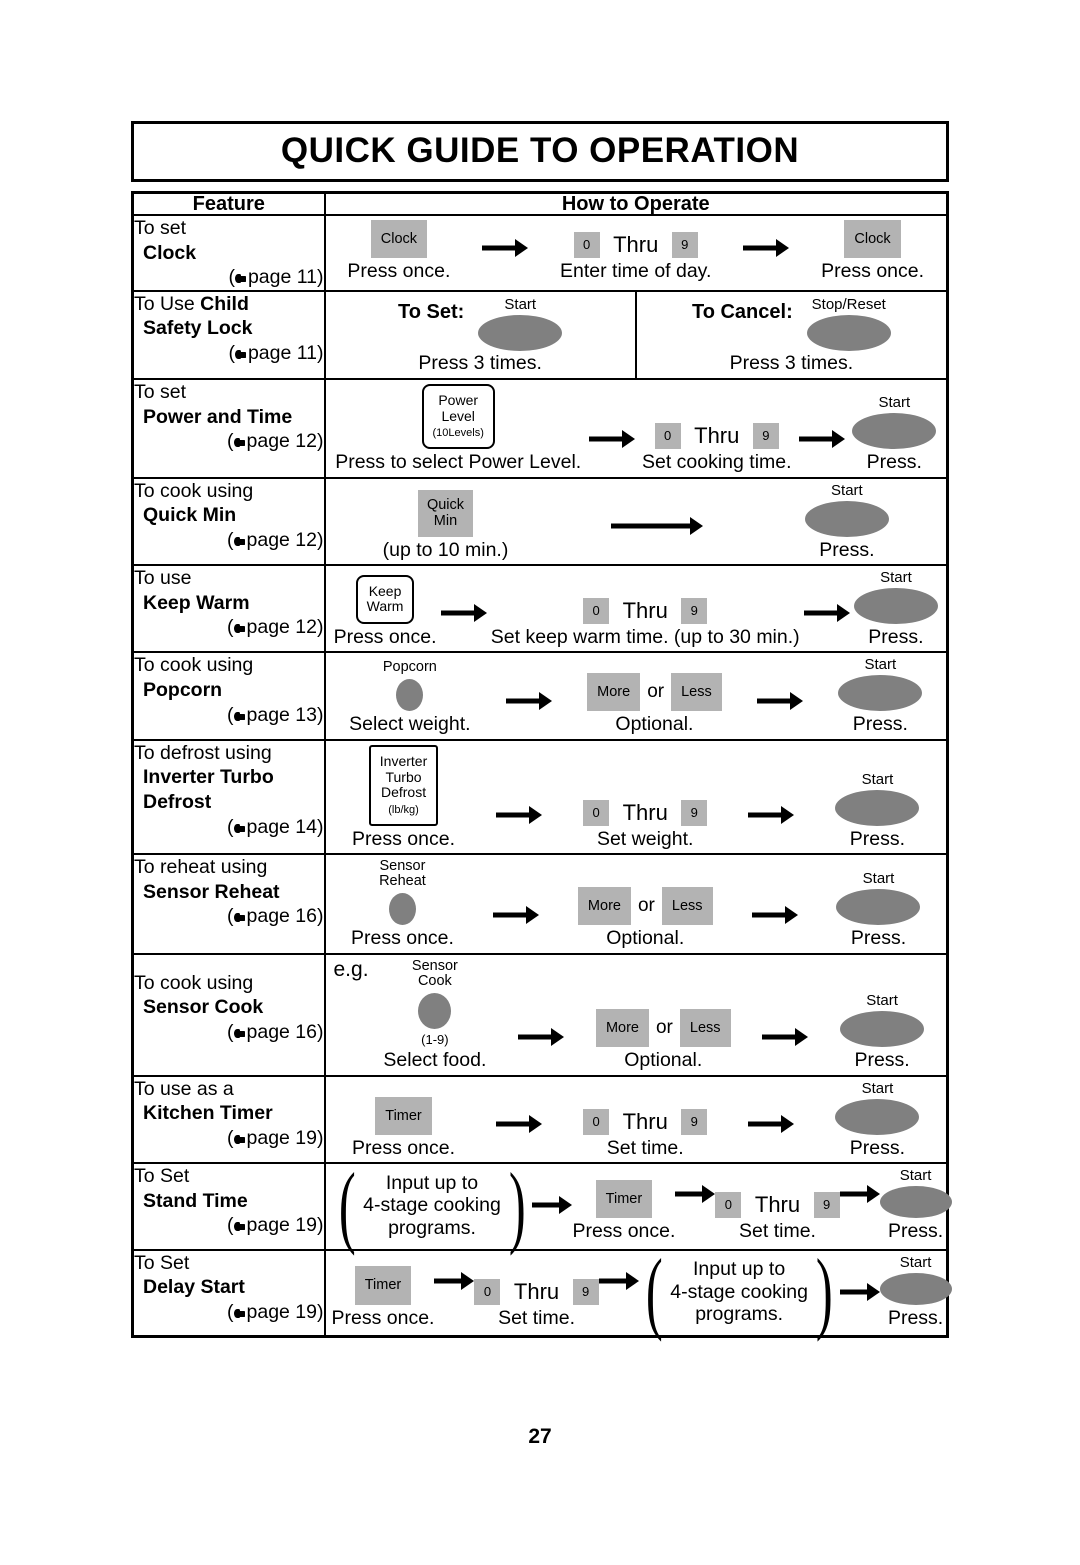 This screenshot has height=1565, width=1080. What do you see at coordinates (275, 1137) in the screenshot?
I see `page-reference: (page 19)` at bounding box center [275, 1137].